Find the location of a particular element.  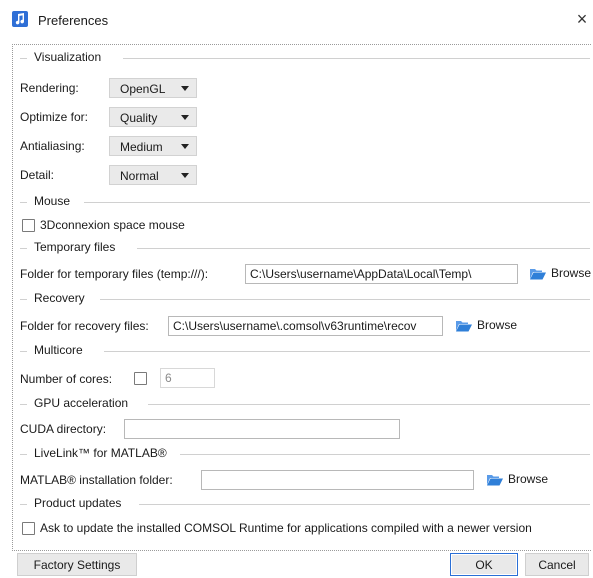

rendering-label: Rendering: is located at coordinates (49, 88).